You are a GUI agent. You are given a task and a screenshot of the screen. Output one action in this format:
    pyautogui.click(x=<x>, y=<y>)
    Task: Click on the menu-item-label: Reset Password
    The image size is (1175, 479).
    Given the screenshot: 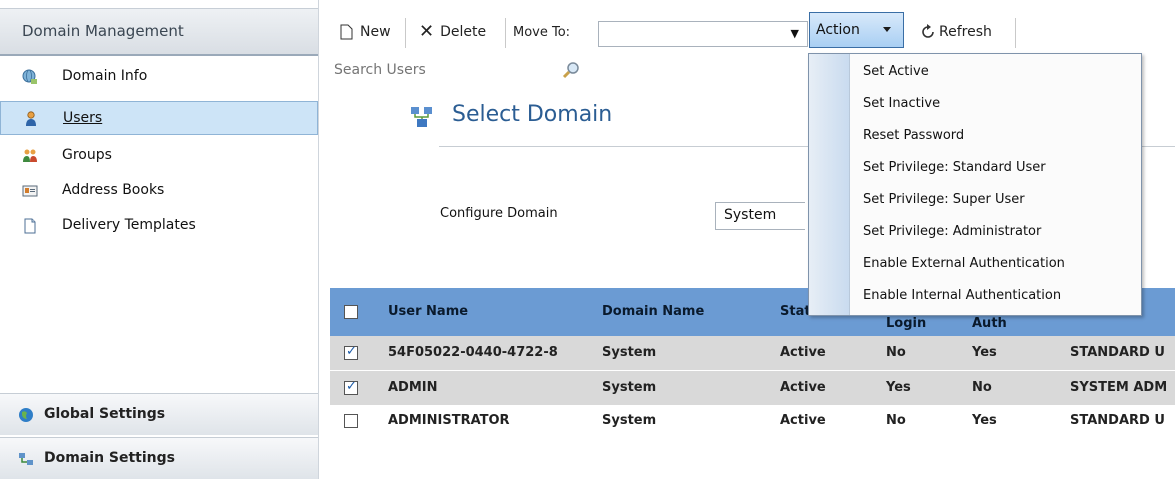 What is the action you would take?
    pyautogui.click(x=914, y=135)
    